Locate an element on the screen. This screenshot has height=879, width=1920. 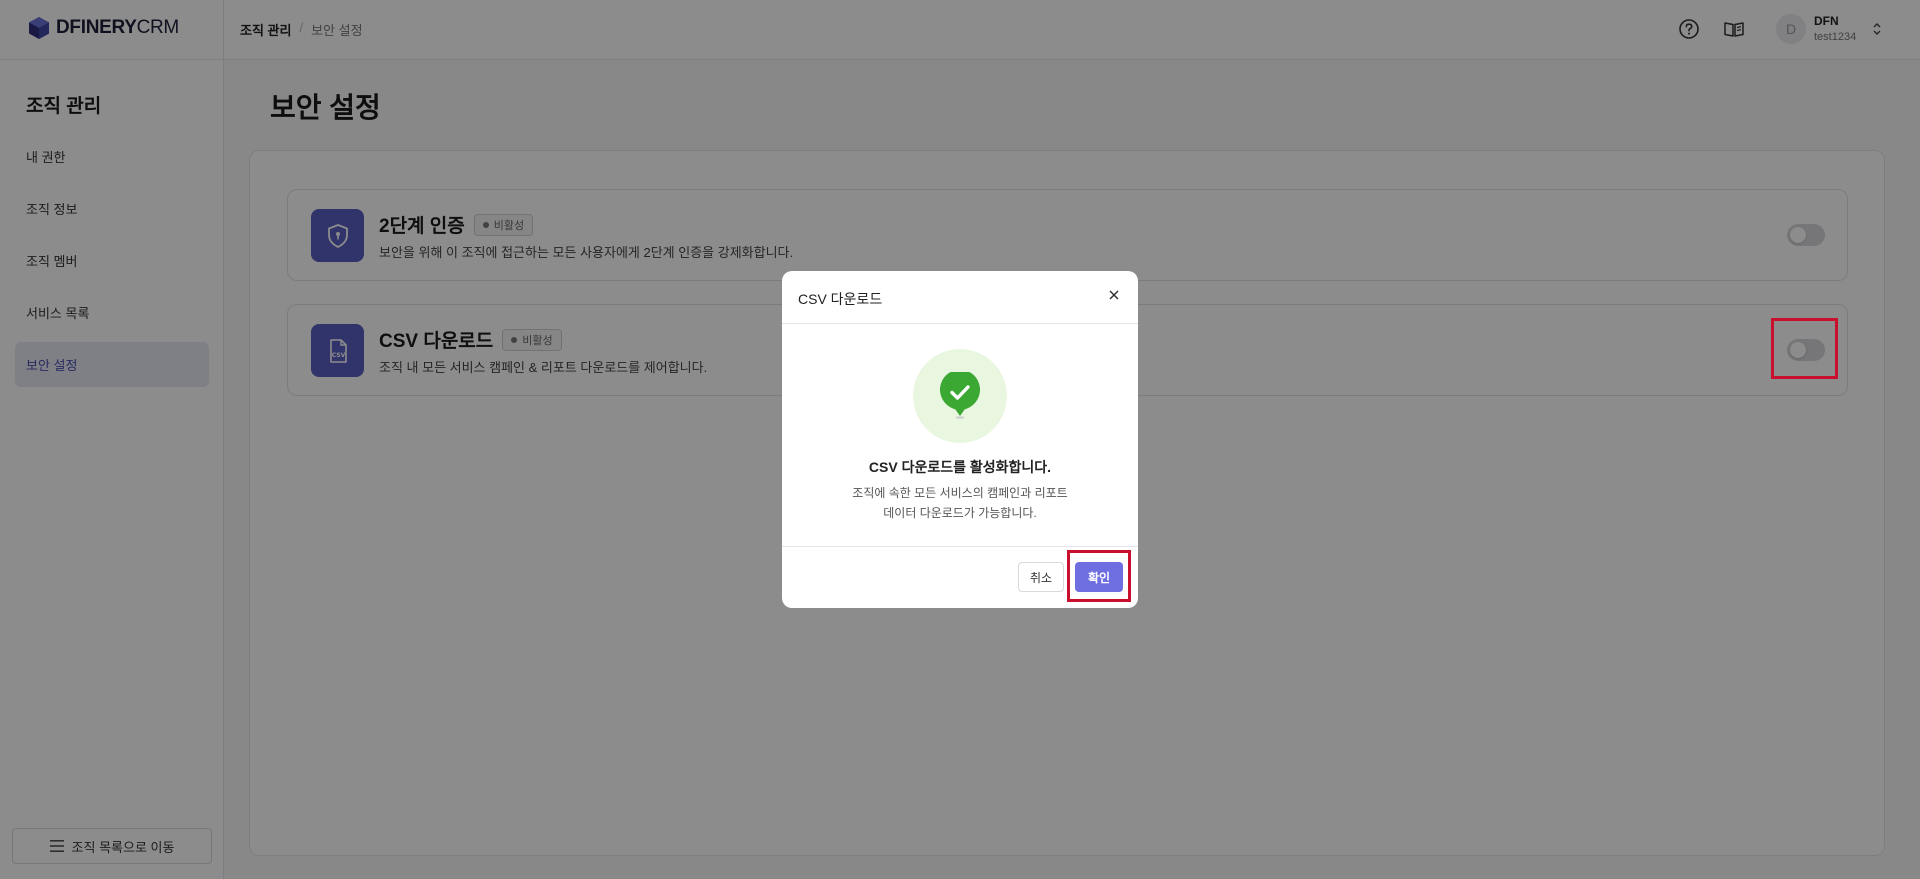
dialog-title: CSV 다운로드 is located at coordinates (840, 299).